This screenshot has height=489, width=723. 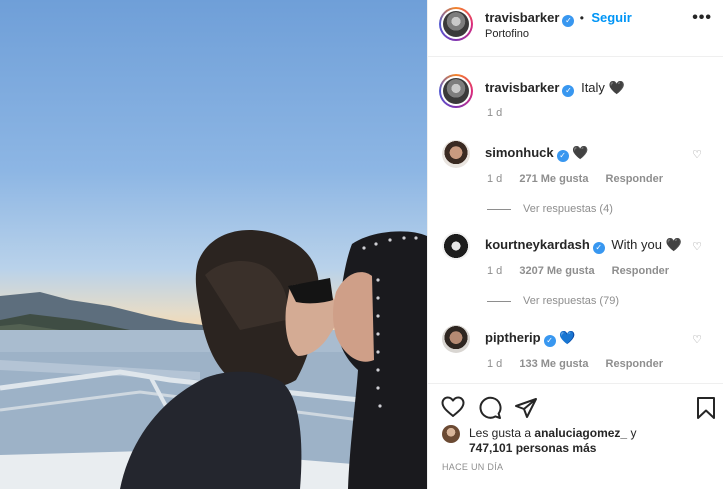 I want to click on follow-button: Seguir, so click(x=611, y=17).